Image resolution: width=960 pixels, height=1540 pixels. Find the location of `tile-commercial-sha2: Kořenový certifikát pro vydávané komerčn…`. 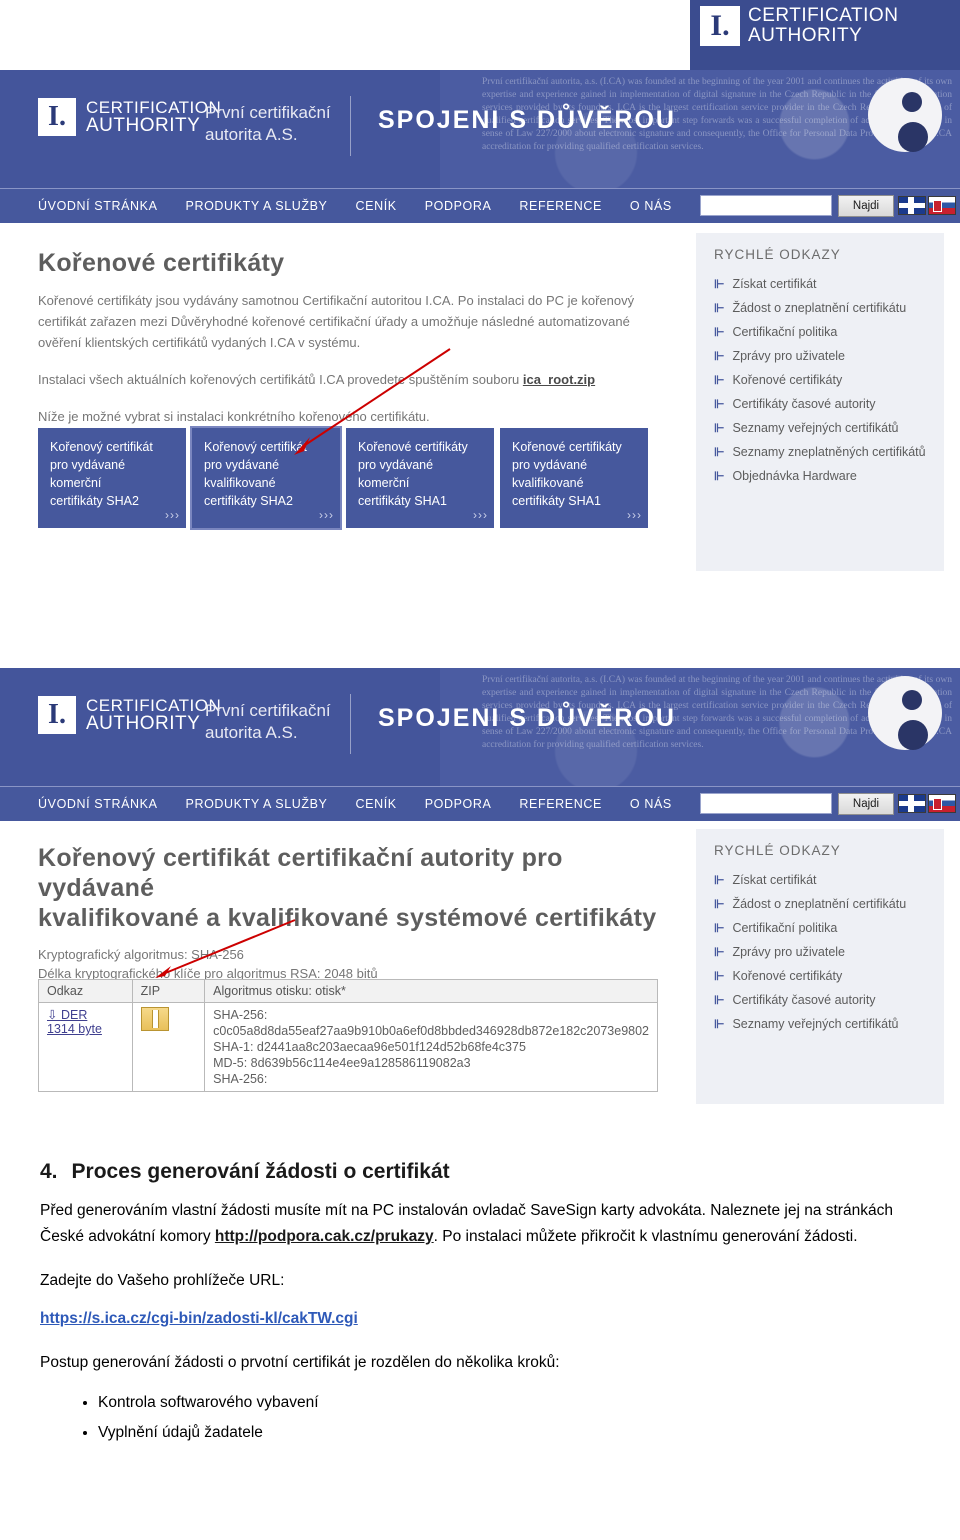

tile-commercial-sha2: Kořenový certifikát pro vydávané komerčn… is located at coordinates (112, 478).